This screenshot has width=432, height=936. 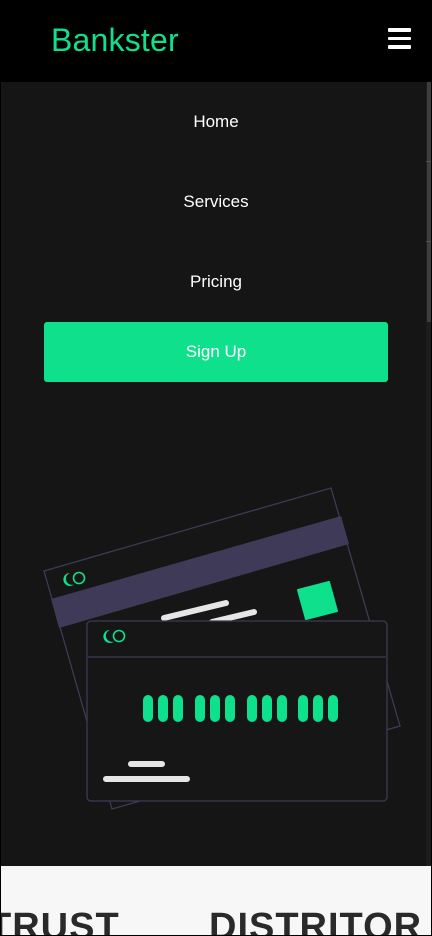 I want to click on nav-item-home: Home, so click(x=216, y=122).